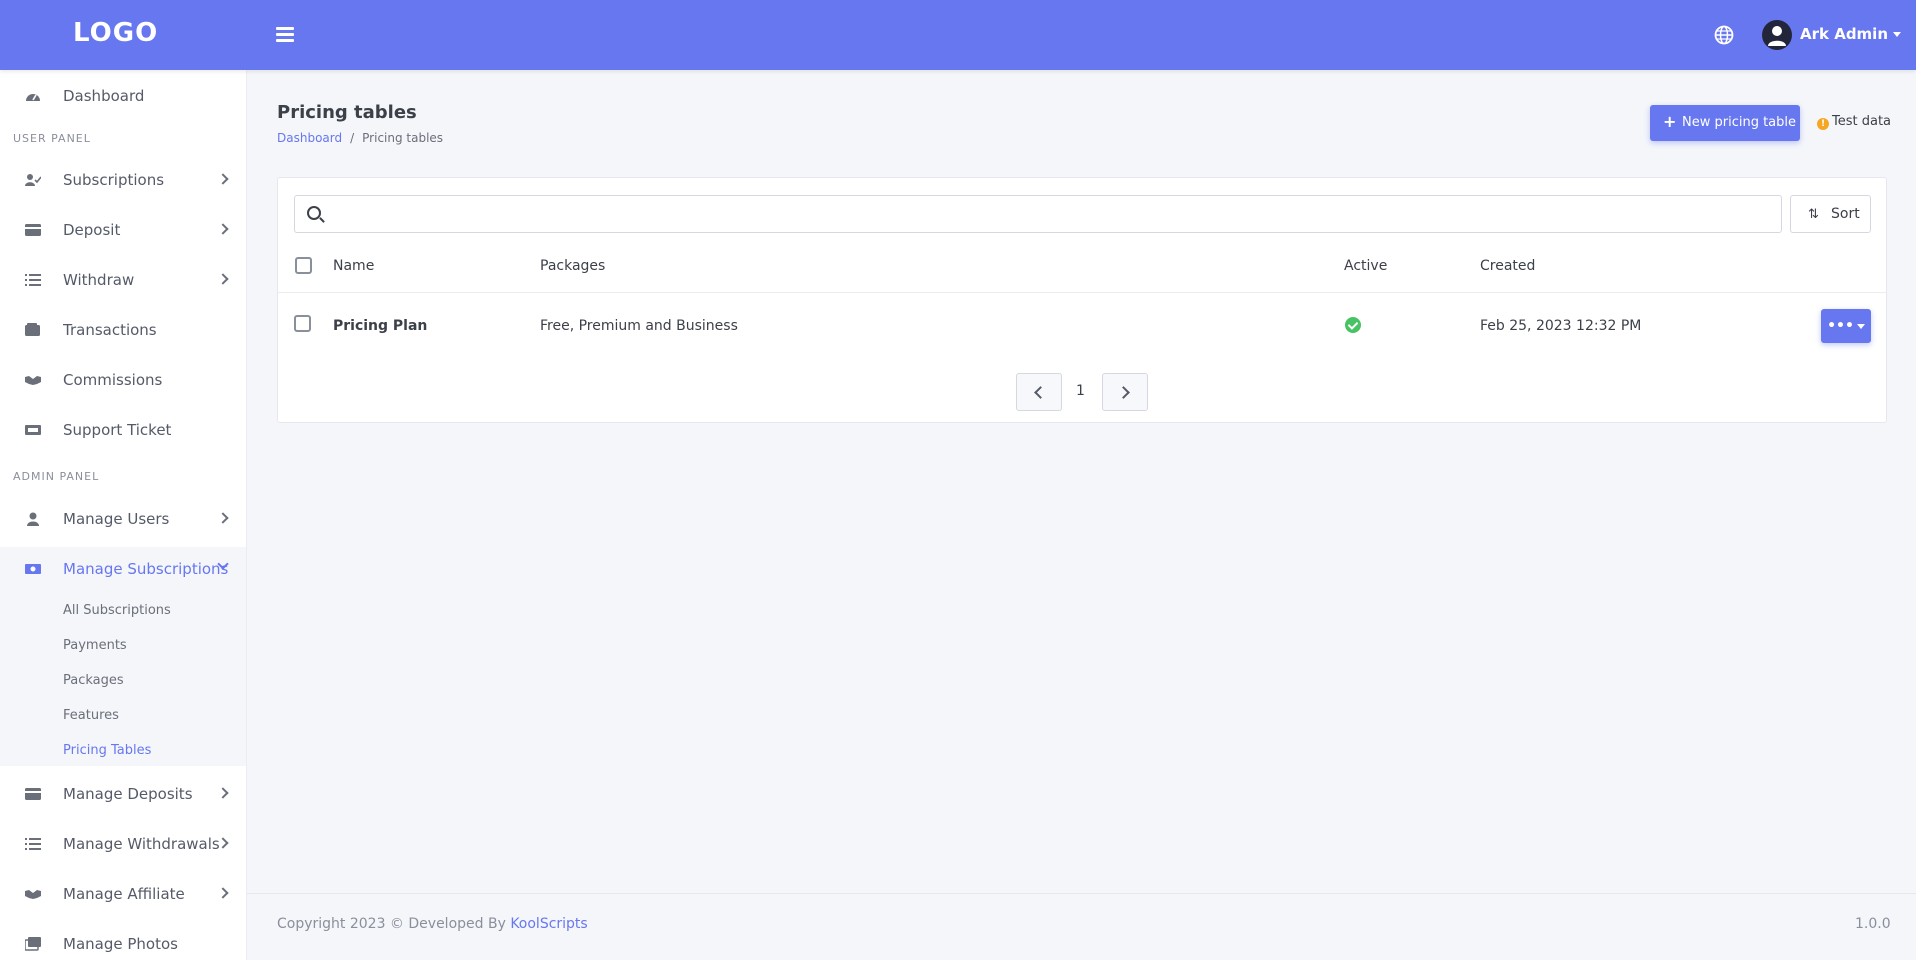 The width and height of the screenshot is (1916, 960). Describe the element at coordinates (347, 112) in the screenshot. I see `page-title: Pricing tables` at that location.